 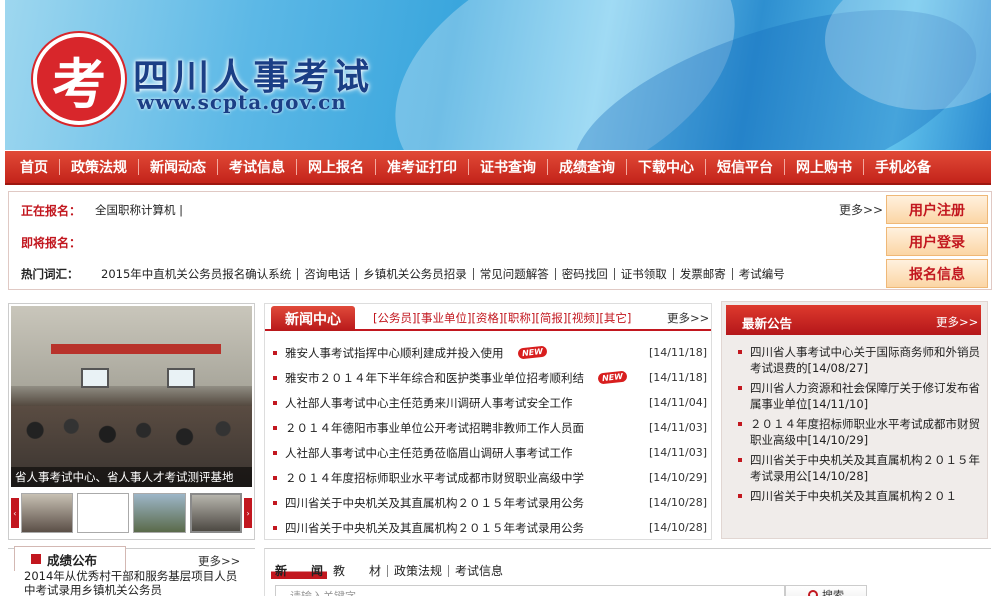 I want to click on news-link: 雅安人事考试指挥中心顺利建成并投入使用, so click(x=394, y=353).